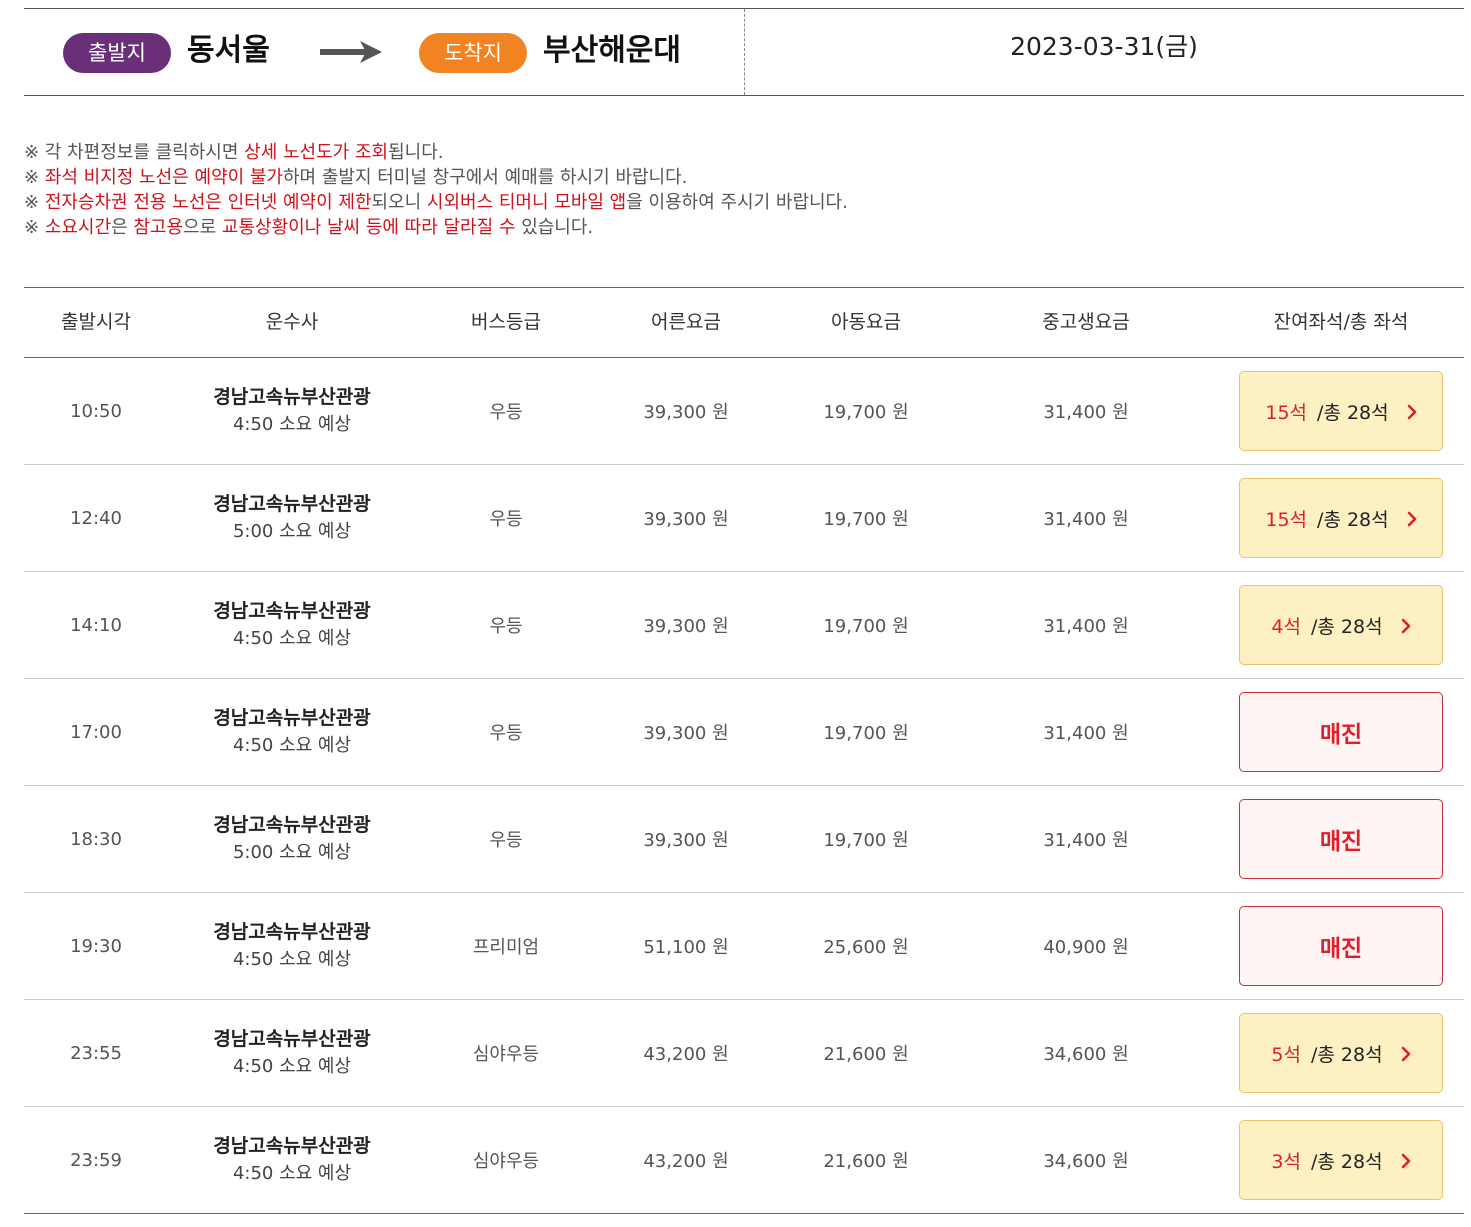  I want to click on arrow-right-icon, so click(351, 52).